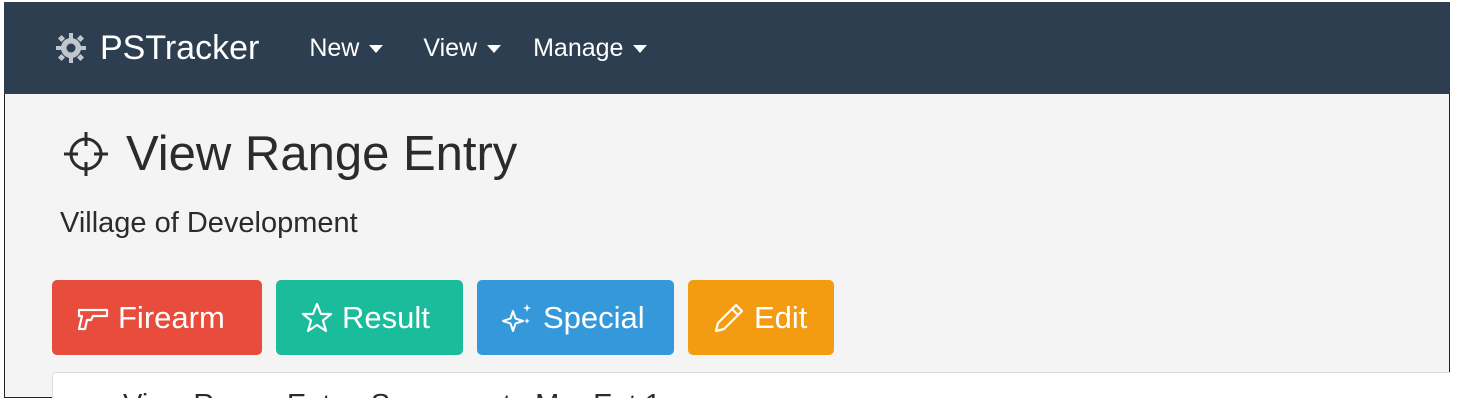 Image resolution: width=1458 pixels, height=418 pixels. I want to click on result-button: Result, so click(369, 317).